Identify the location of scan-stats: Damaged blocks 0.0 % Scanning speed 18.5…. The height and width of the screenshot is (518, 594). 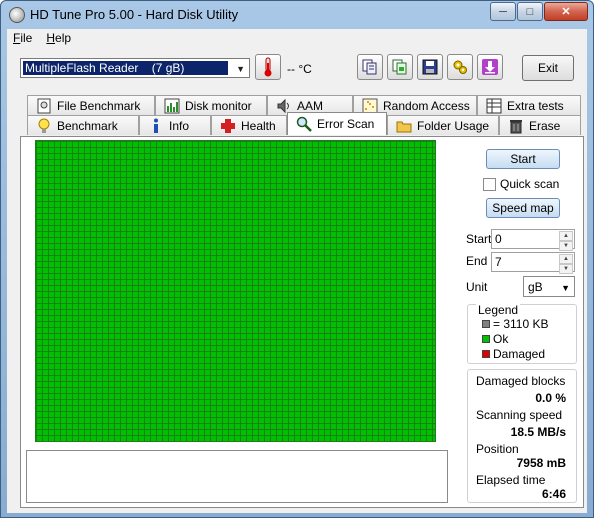
(522, 436).